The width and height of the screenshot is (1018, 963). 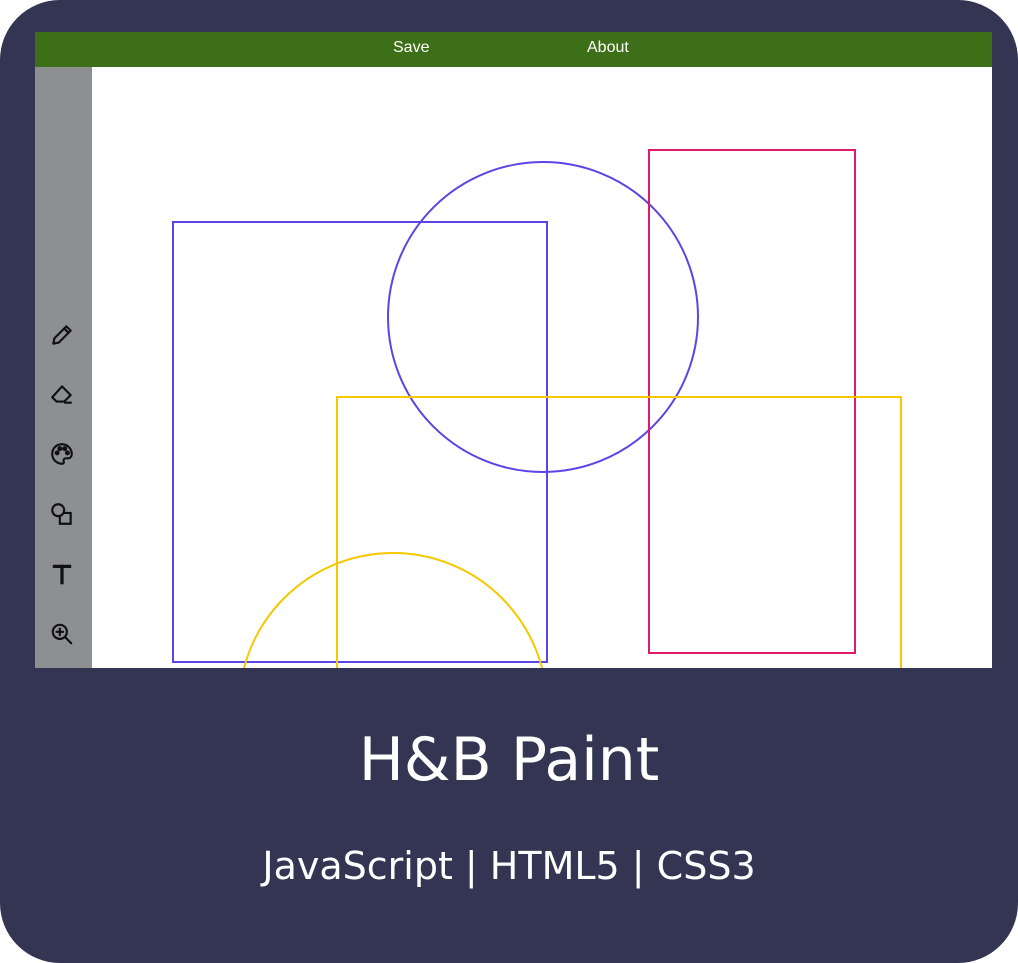 What do you see at coordinates (393, 610) in the screenshot?
I see `canvas-shape-circle-yellow` at bounding box center [393, 610].